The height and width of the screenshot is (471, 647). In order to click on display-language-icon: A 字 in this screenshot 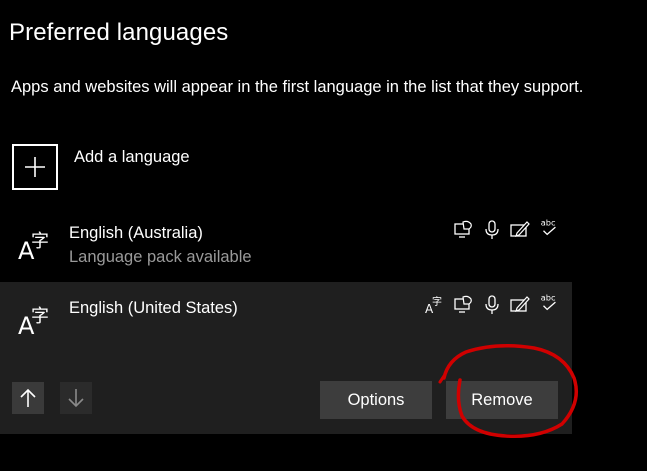, I will do `click(433, 305)`.